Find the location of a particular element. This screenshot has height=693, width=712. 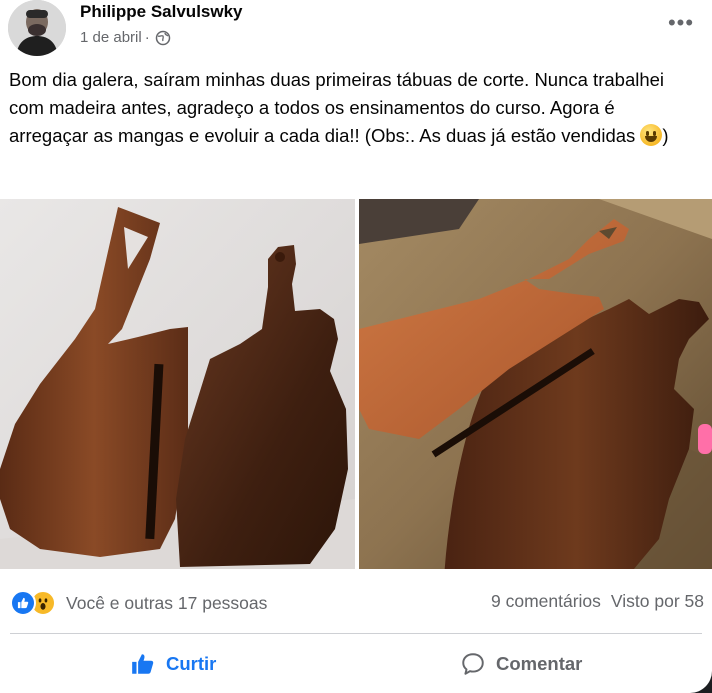

divider is located at coordinates (356, 633).